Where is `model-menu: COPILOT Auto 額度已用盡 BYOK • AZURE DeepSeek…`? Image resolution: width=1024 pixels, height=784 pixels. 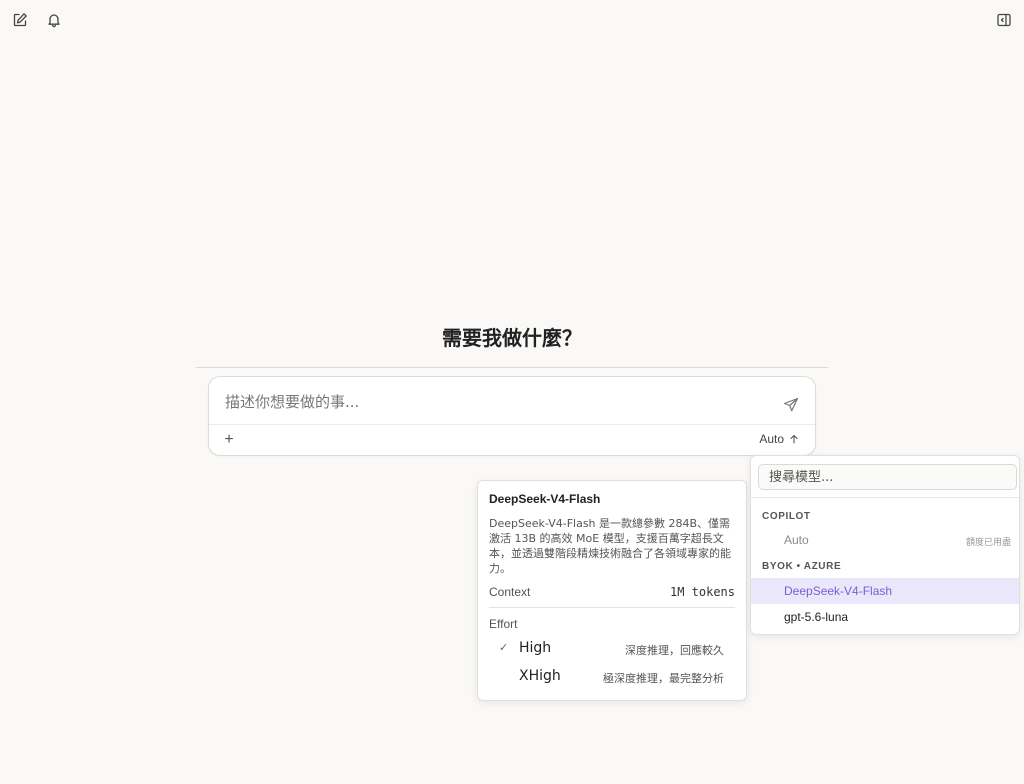
model-menu: COPILOT Auto 額度已用盡 BYOK • AZURE DeepSeek… is located at coordinates (885, 545).